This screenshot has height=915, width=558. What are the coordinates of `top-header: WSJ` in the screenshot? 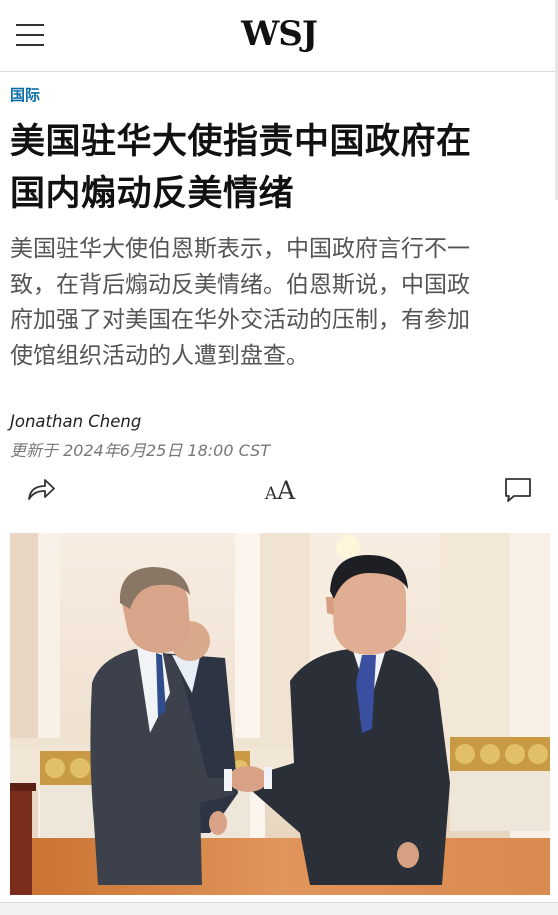 It's located at (279, 36).